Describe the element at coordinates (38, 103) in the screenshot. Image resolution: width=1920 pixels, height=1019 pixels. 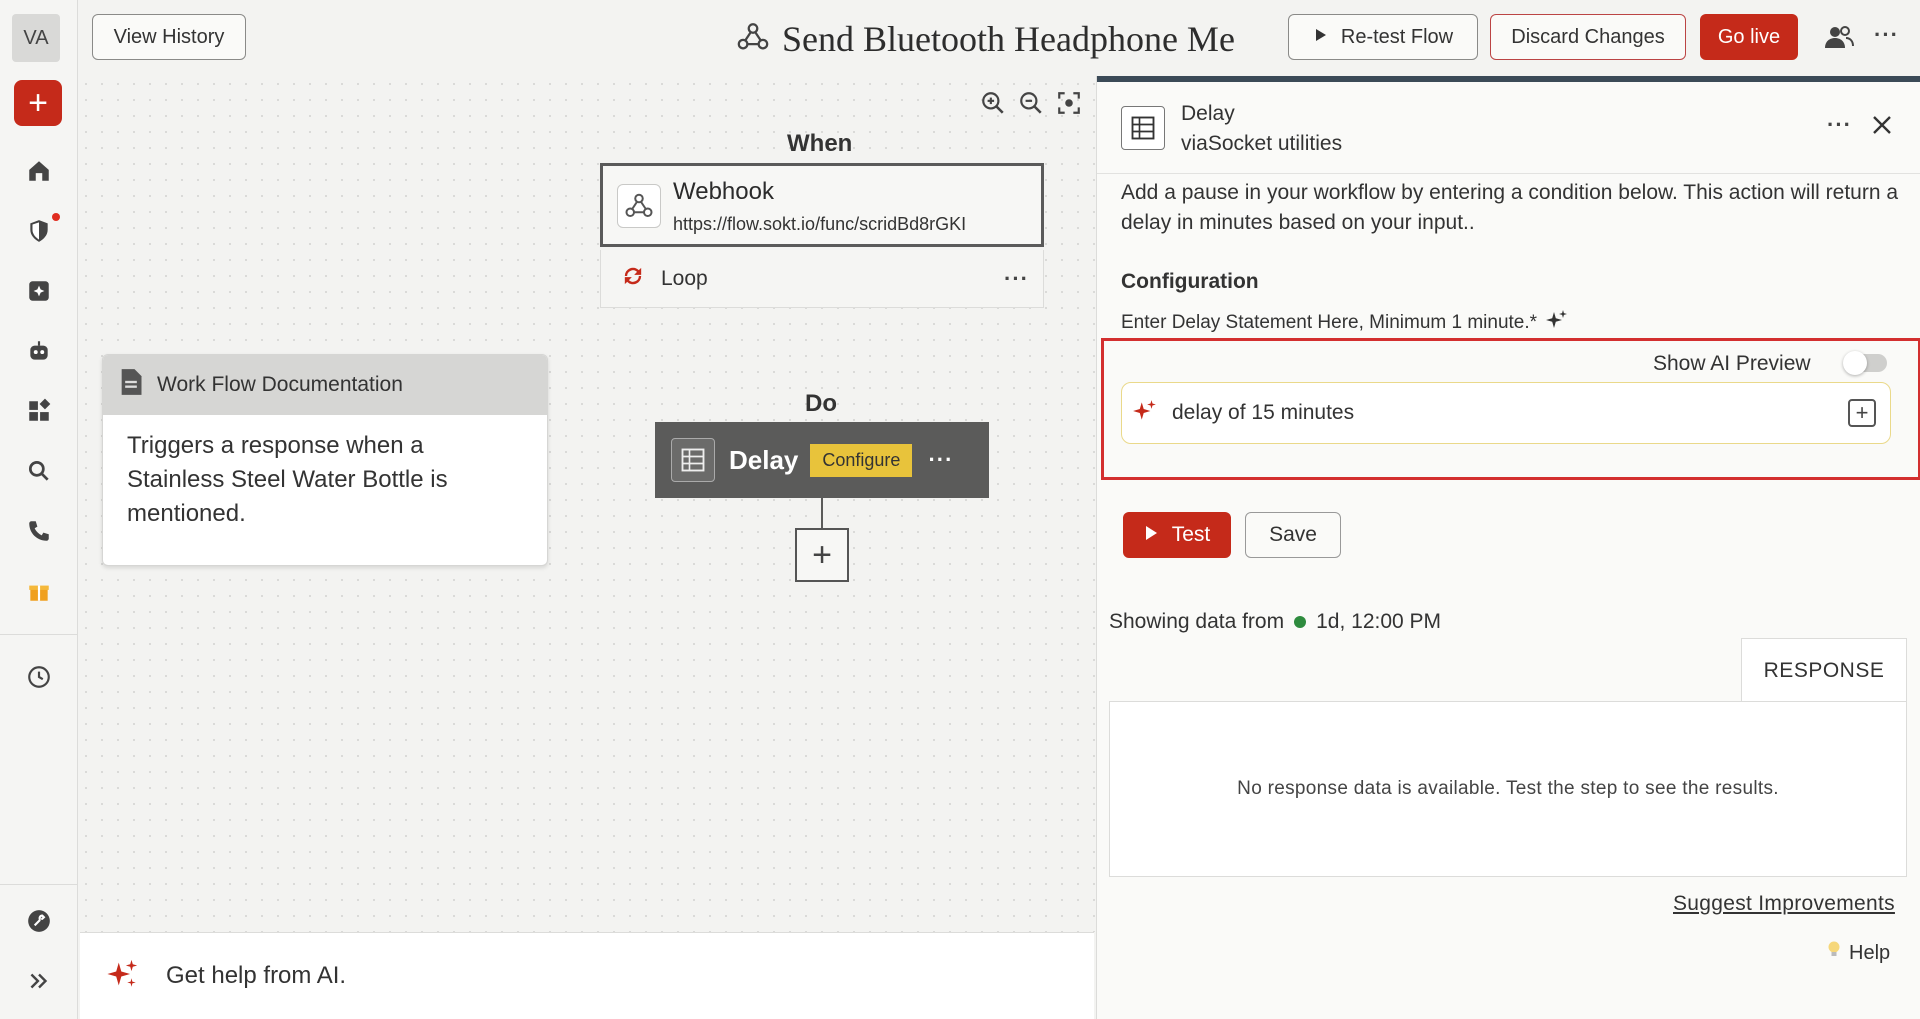
I see `add-button: +` at that location.